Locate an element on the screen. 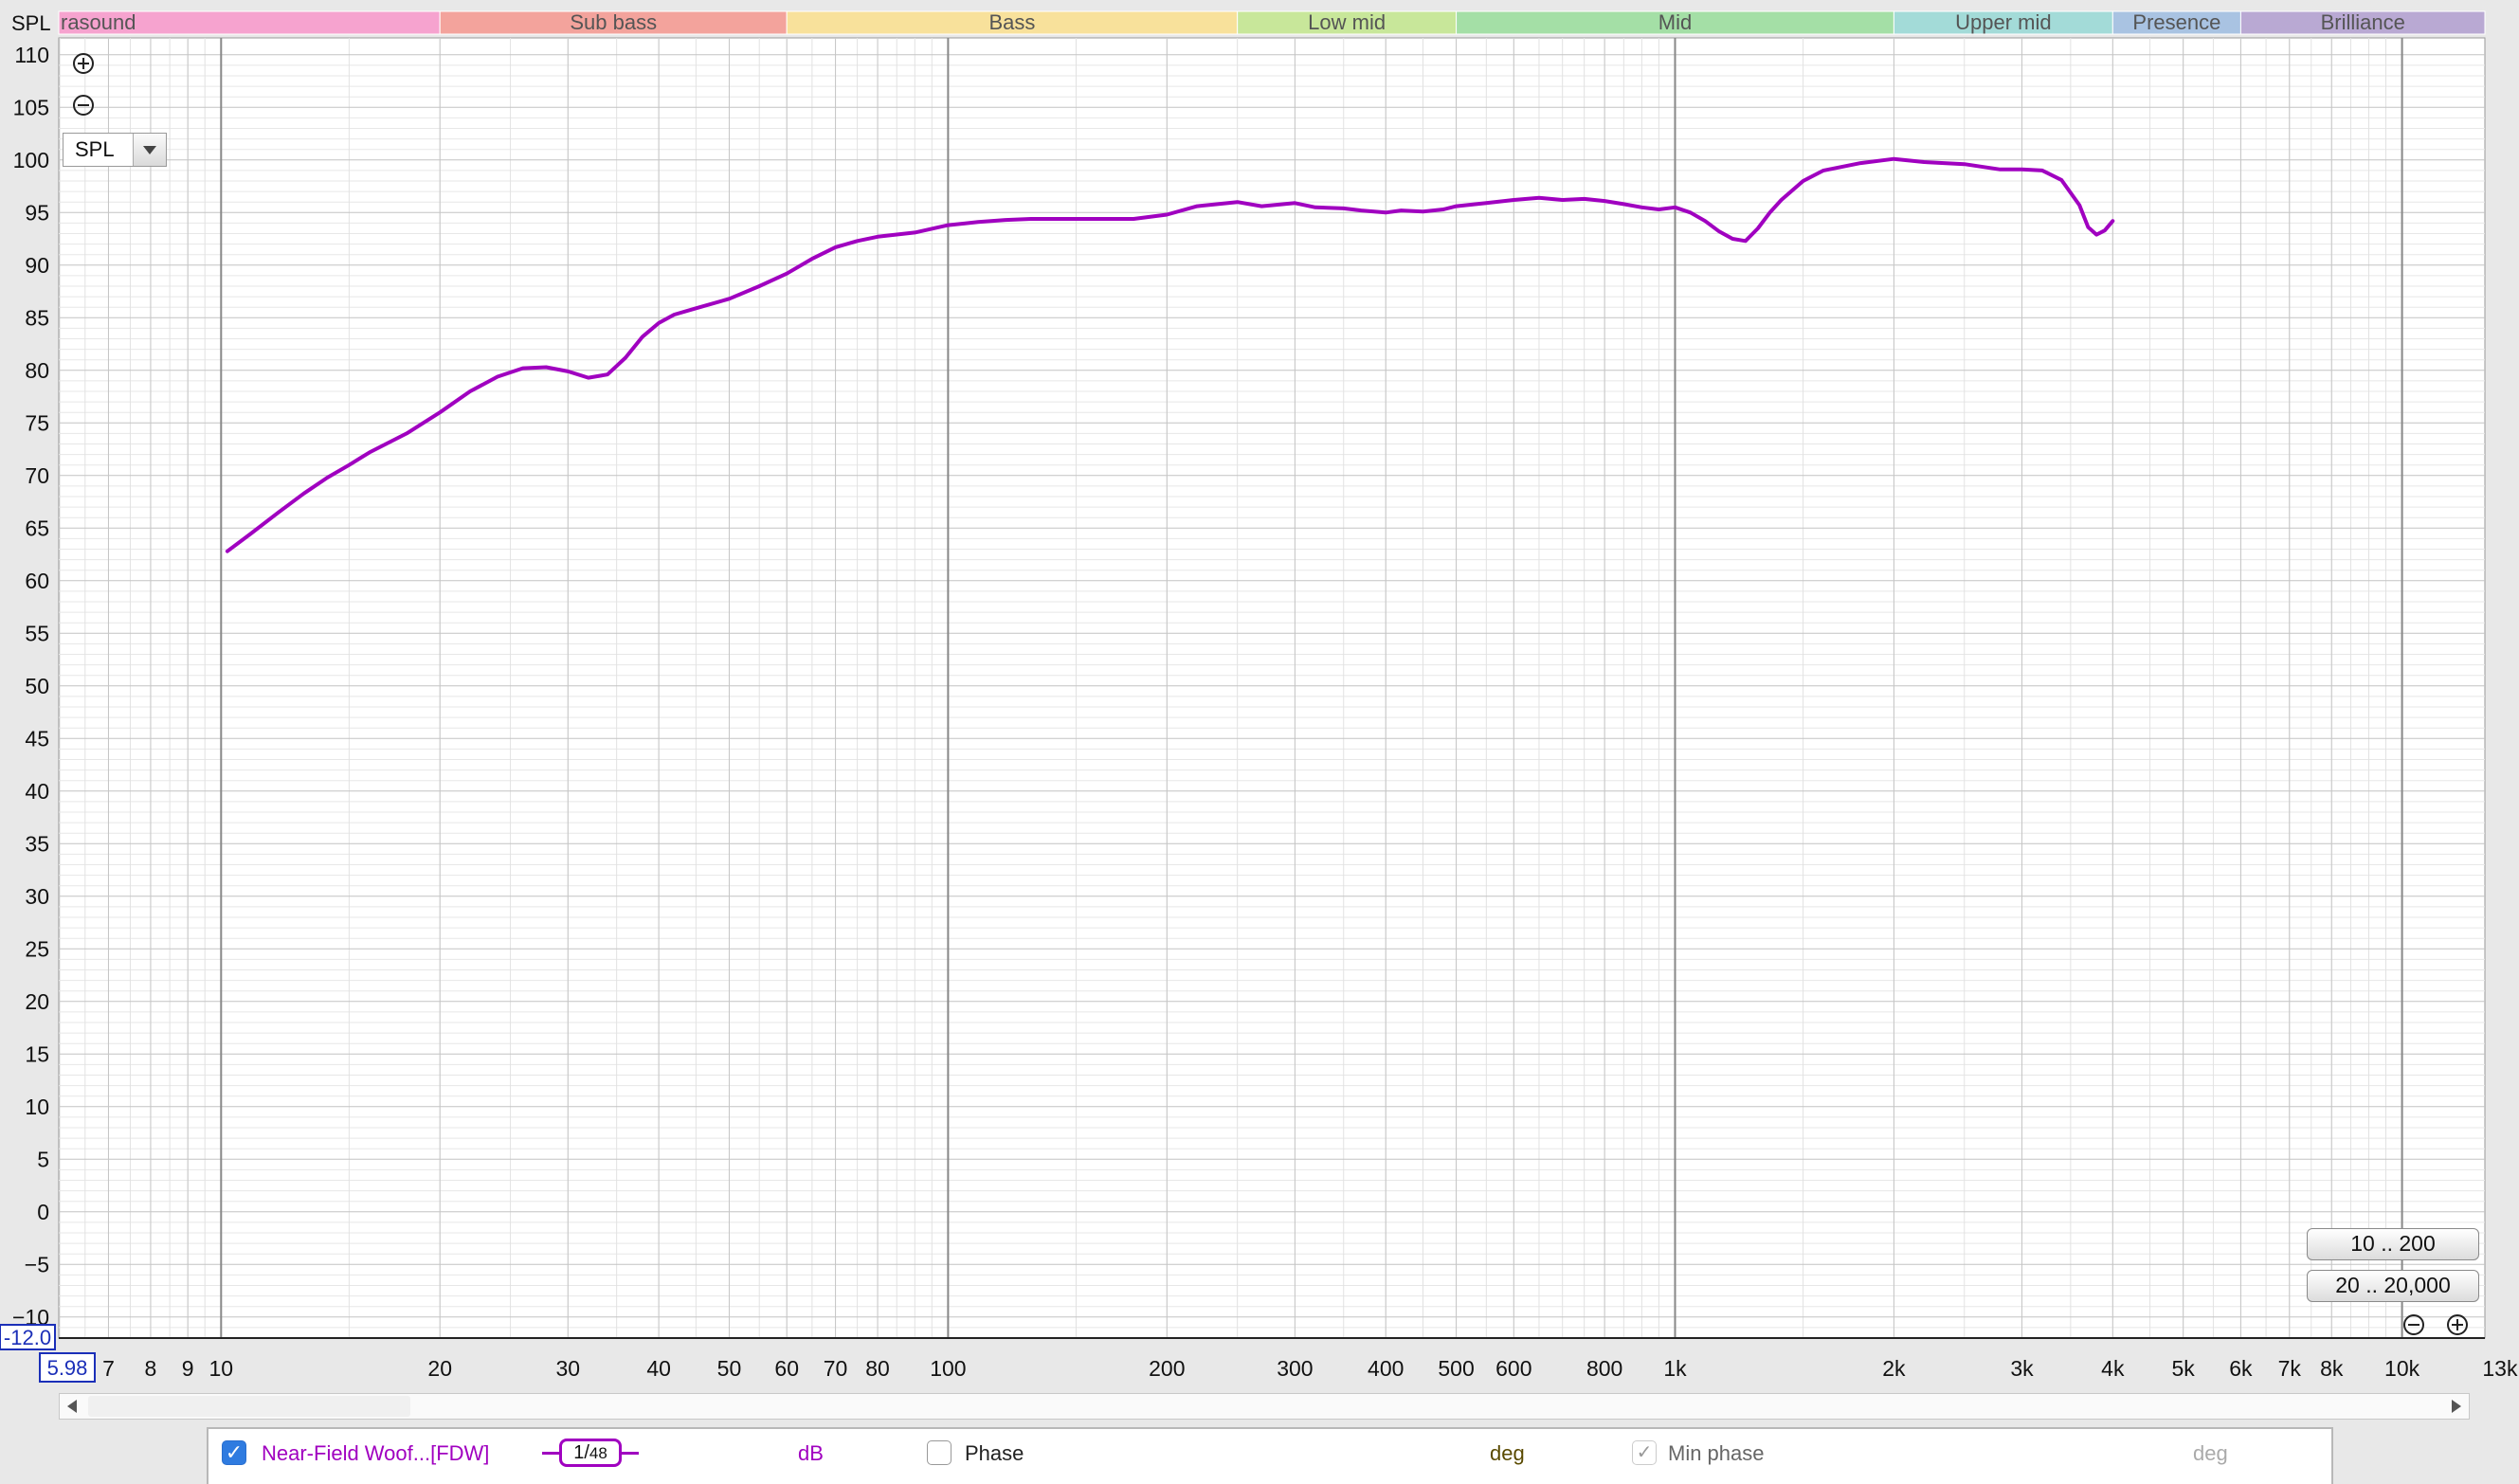 This screenshot has height=1484, width=2519. y-tick-label: 0 is located at coordinates (43, 1212).